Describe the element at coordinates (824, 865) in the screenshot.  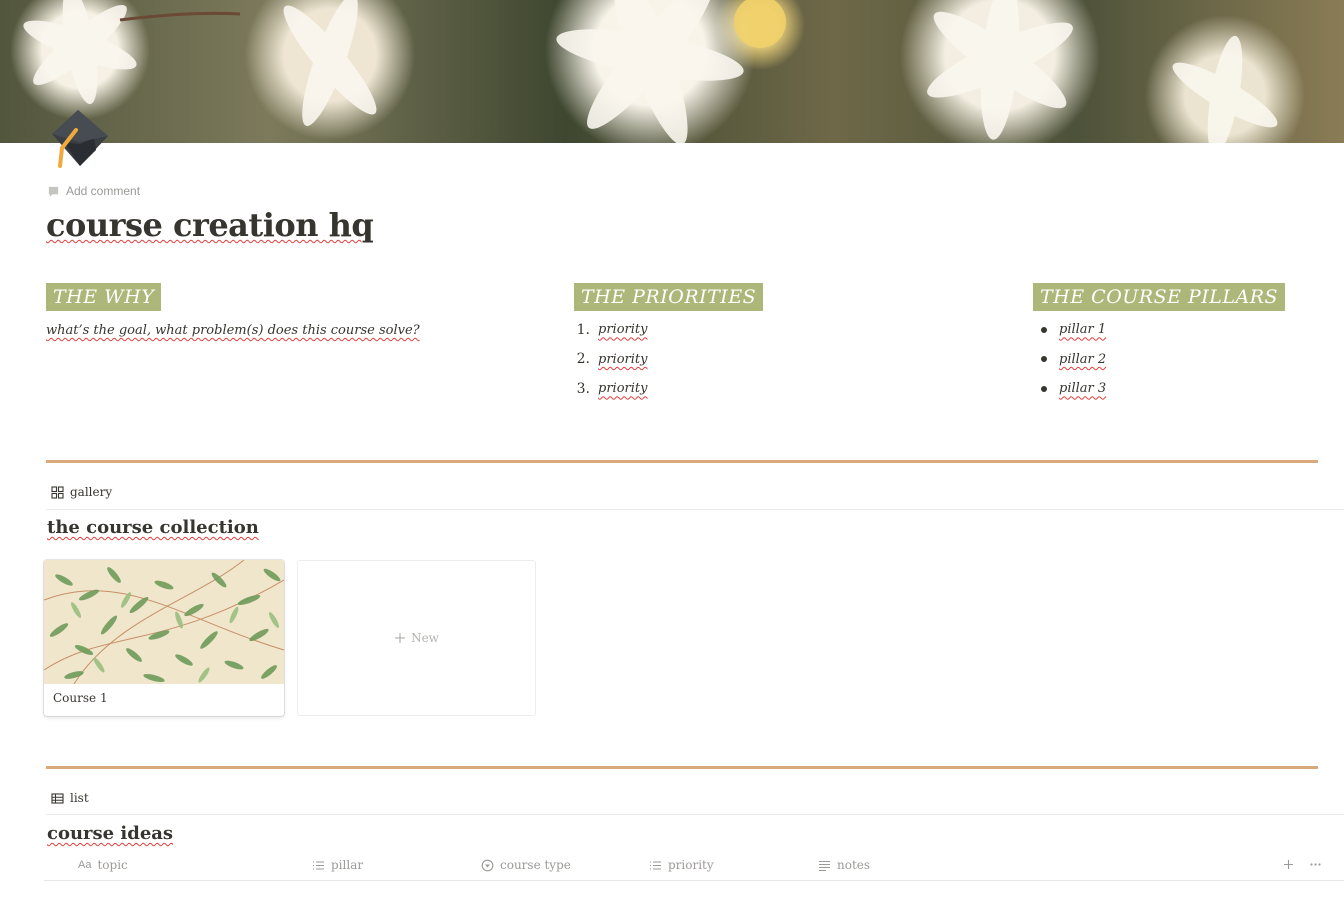
I see `lines-icon` at that location.